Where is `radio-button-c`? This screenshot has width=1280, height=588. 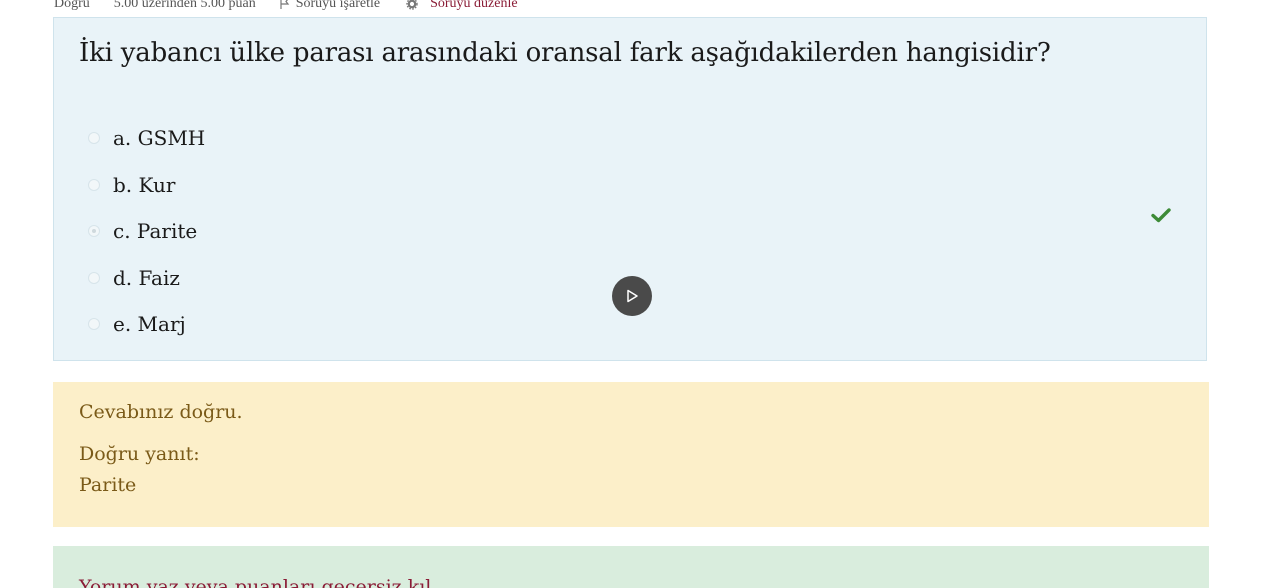 radio-button-c is located at coordinates (94, 231).